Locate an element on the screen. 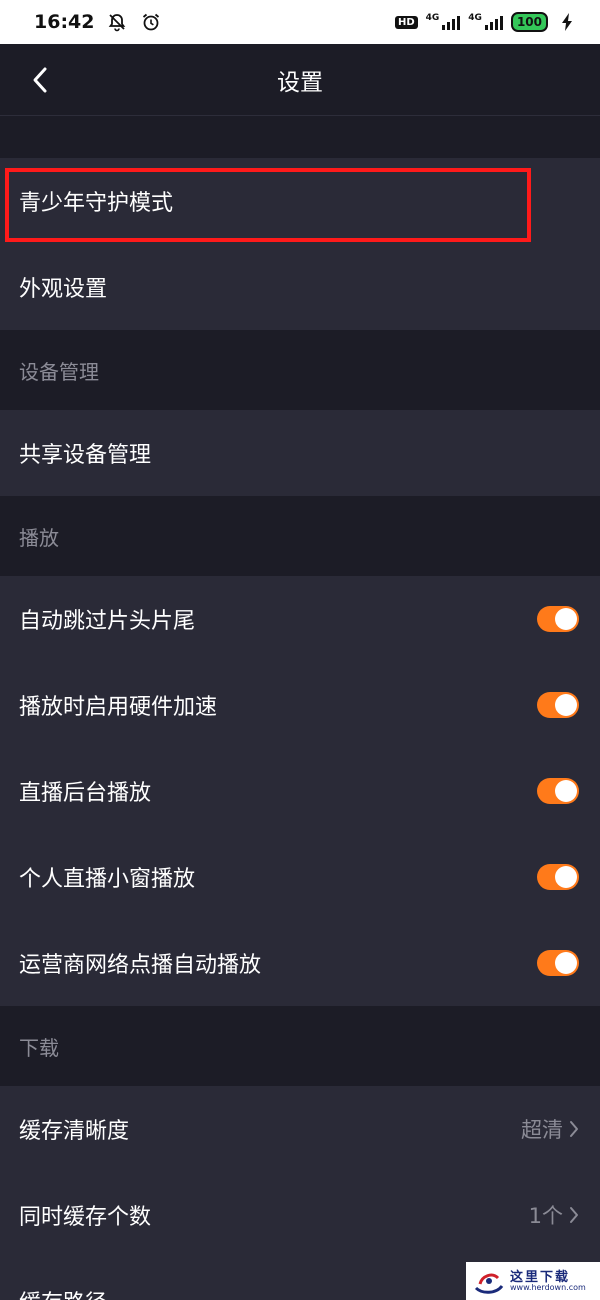  section-header-device: 设备管理 is located at coordinates (300, 370).